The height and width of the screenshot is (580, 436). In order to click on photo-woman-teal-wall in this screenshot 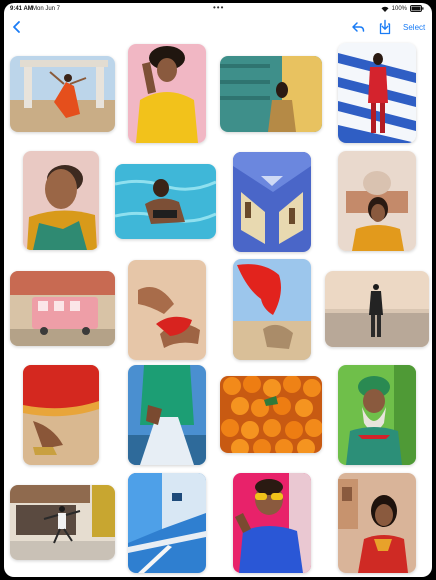, I will do `click(271, 94)`.